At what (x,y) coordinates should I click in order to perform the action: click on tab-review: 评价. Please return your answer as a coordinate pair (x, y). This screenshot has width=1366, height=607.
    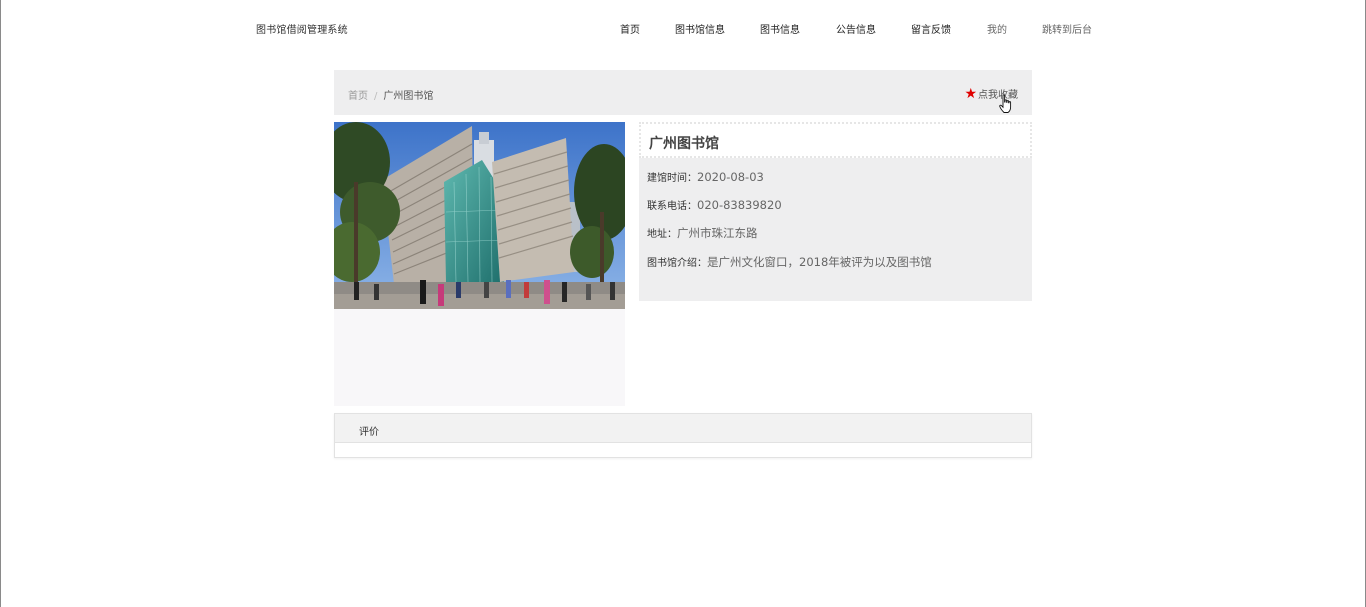
    Looking at the image, I should click on (369, 430).